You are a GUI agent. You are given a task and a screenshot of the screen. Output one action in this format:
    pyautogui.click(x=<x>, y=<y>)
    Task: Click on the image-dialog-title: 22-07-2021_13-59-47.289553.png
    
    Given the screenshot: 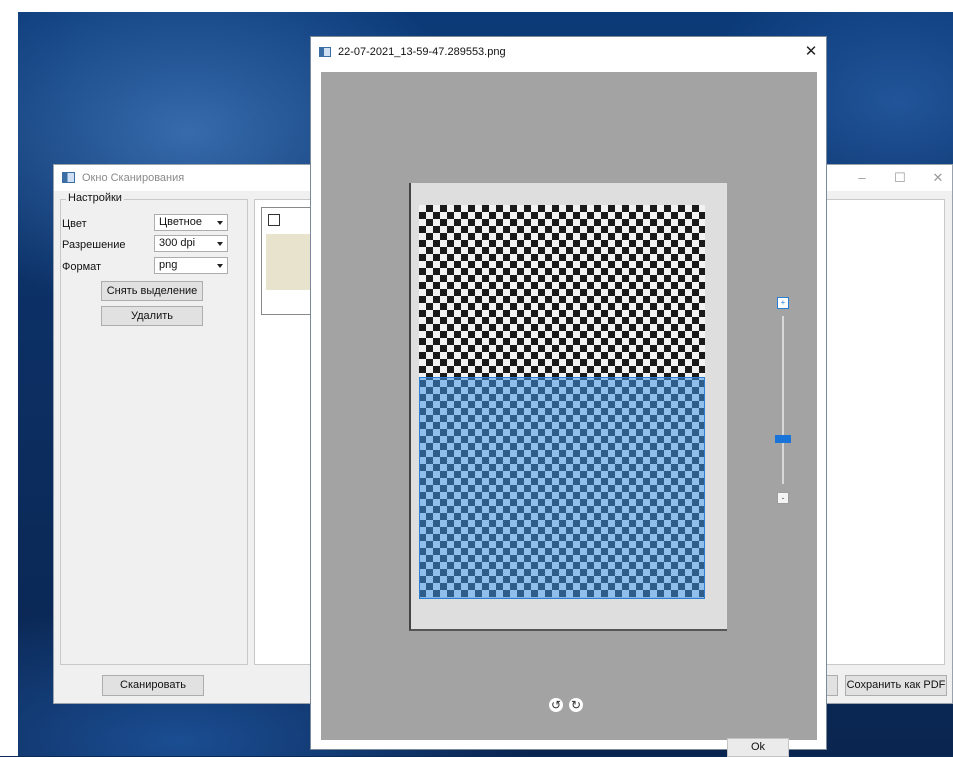 What is the action you would take?
    pyautogui.click(x=422, y=52)
    